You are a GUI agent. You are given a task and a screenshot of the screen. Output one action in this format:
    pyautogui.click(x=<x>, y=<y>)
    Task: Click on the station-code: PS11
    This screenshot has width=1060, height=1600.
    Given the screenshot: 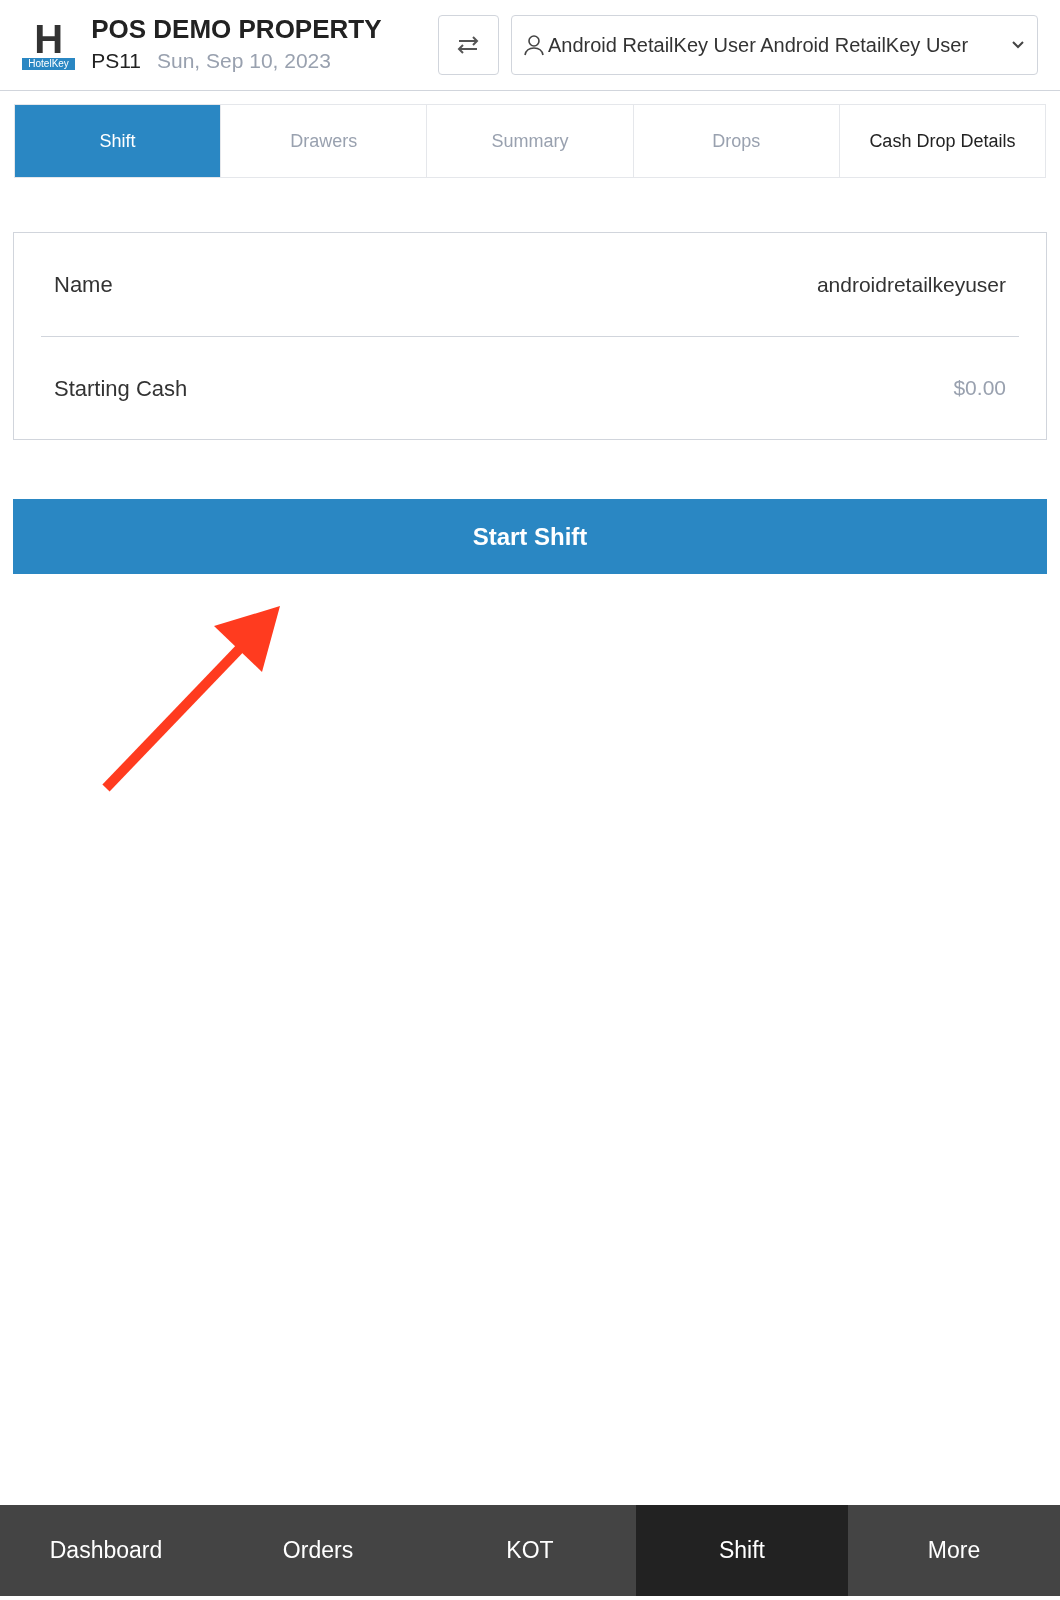 What is the action you would take?
    pyautogui.click(x=116, y=61)
    